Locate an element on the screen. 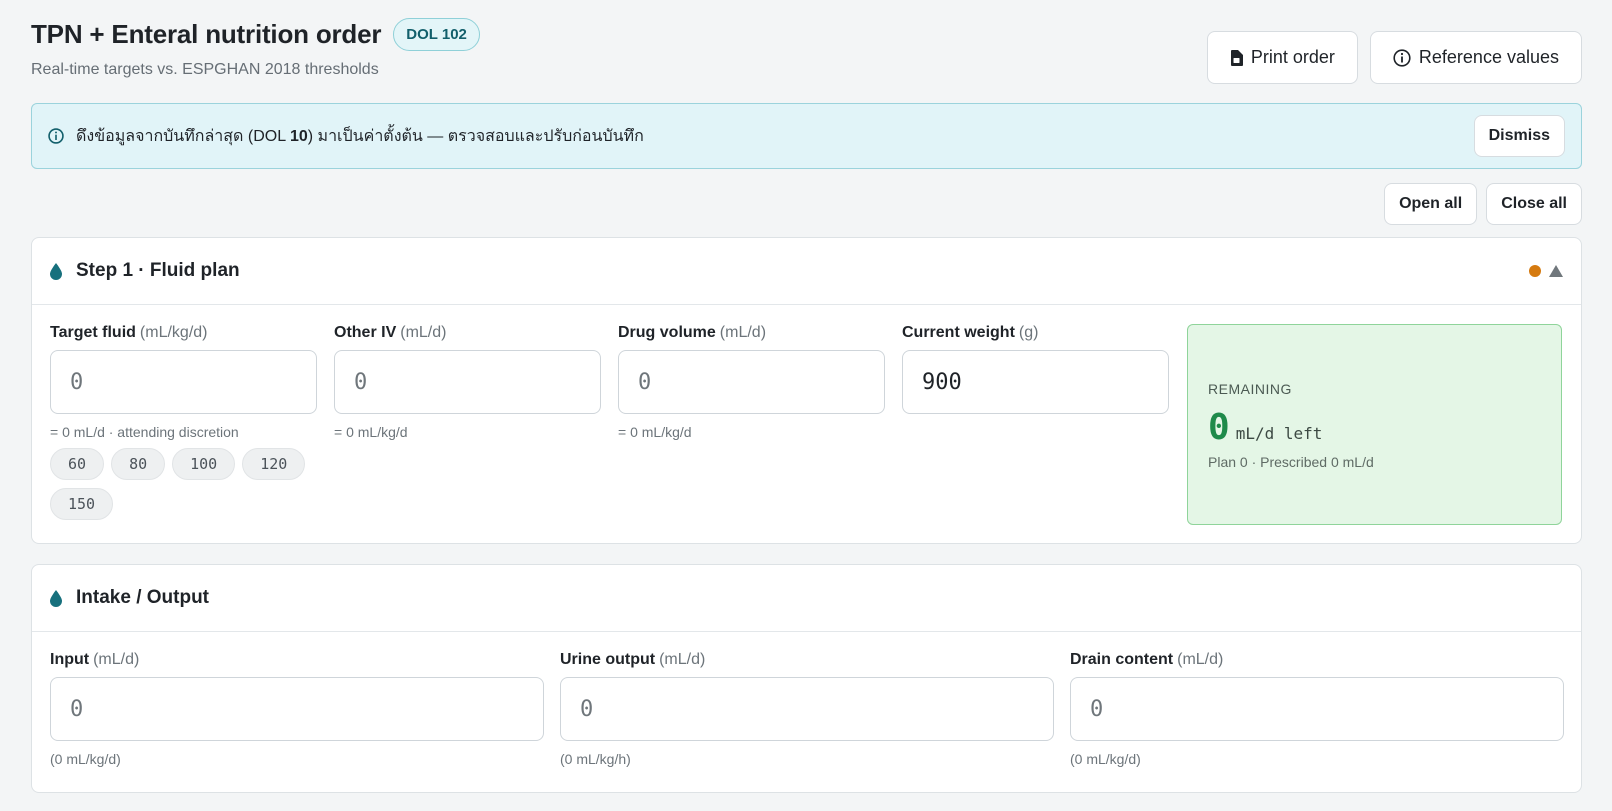 This screenshot has width=1612, height=811. input-label-text: Input is located at coordinates (70, 659).